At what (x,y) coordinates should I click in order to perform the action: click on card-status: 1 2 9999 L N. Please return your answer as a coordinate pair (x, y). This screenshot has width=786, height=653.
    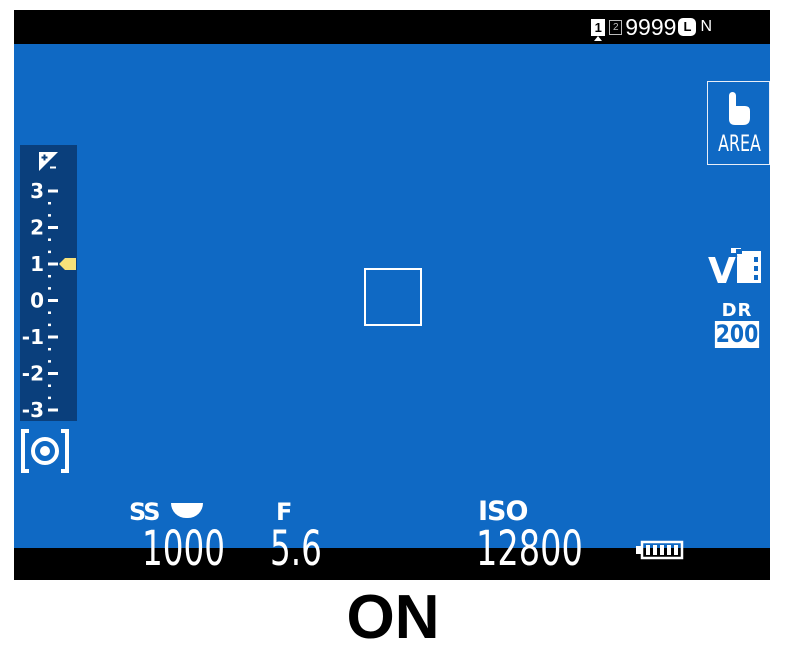
    Looking at the image, I should click on (651, 27).